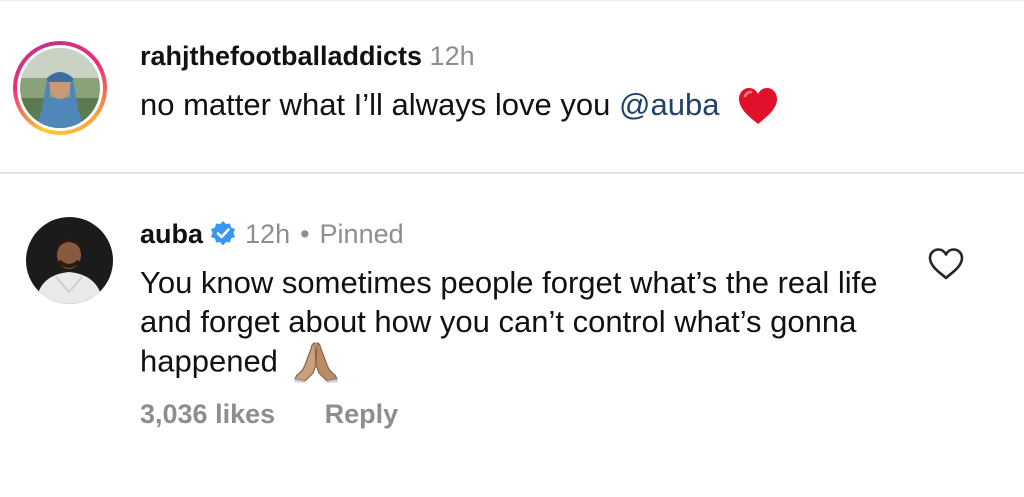 Image resolution: width=1024 pixels, height=497 pixels. Describe the element at coordinates (361, 234) in the screenshot. I see `pinned-label: Pinned` at that location.